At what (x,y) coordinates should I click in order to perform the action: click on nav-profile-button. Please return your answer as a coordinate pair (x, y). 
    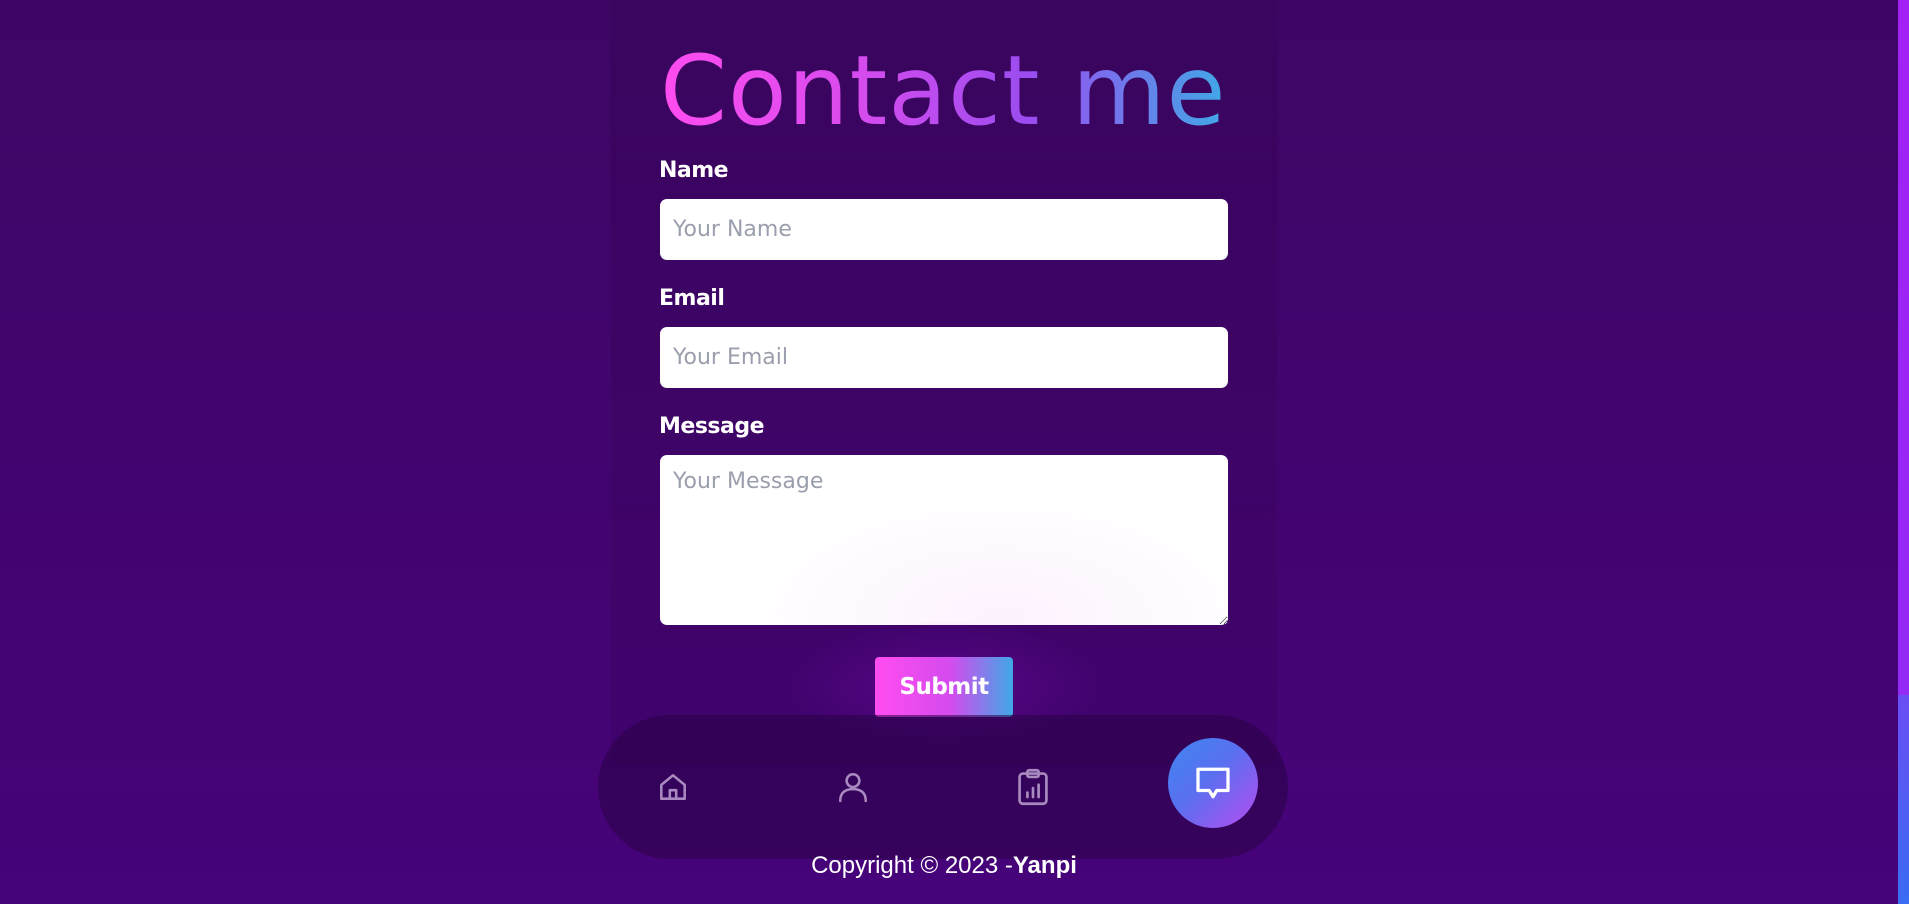
    Looking at the image, I should click on (853, 787).